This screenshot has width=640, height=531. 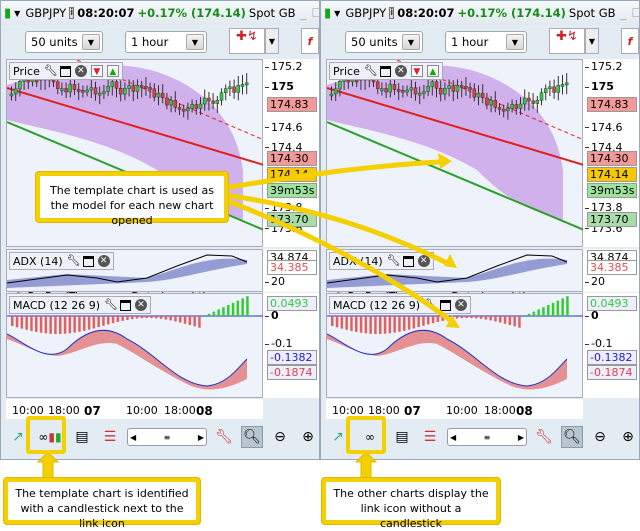 What do you see at coordinates (292, 357) in the screenshot?
I see `macd-value: -0.1382` at bounding box center [292, 357].